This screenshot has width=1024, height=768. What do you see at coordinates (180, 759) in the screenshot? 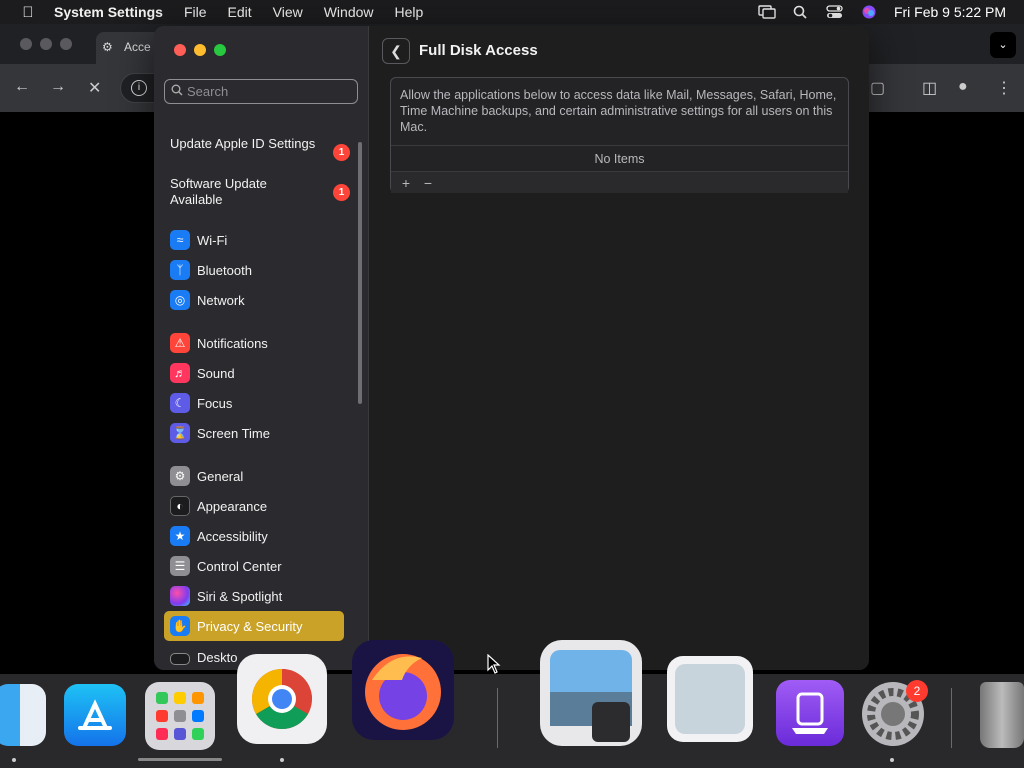
I see `launchpad-indicator` at bounding box center [180, 759].